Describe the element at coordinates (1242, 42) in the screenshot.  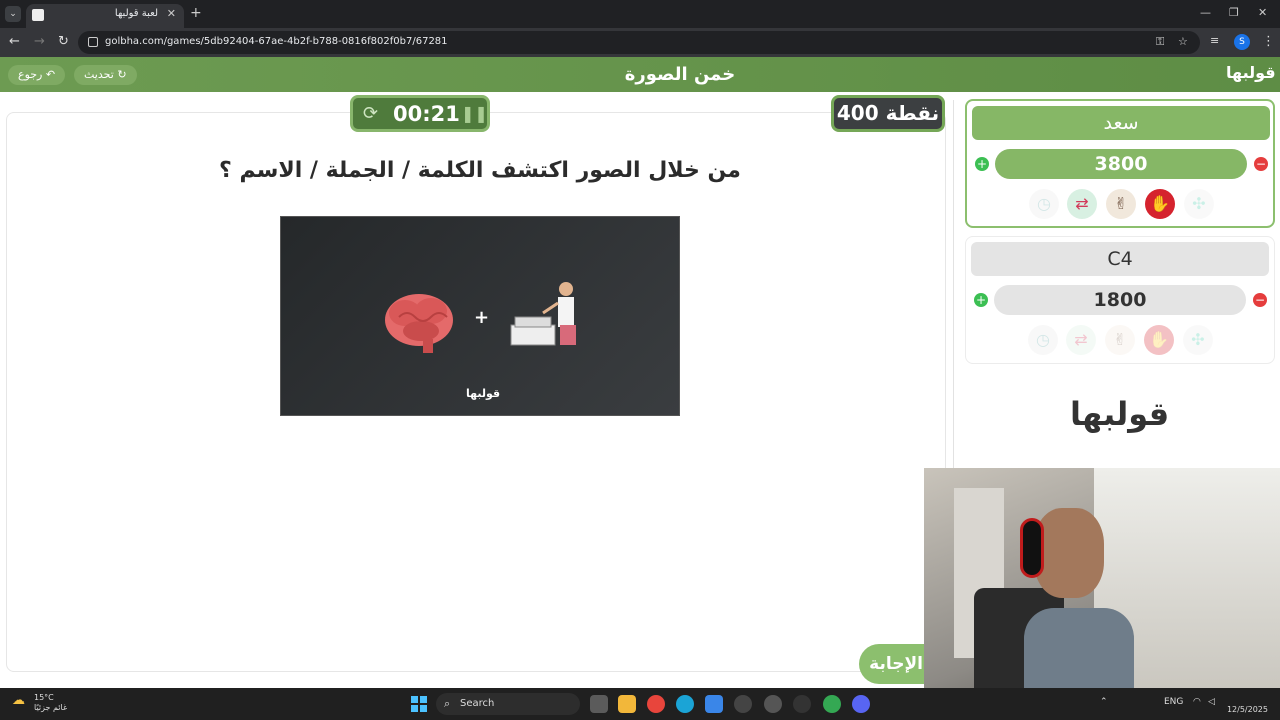
I see `profile-avatar: S` at that location.